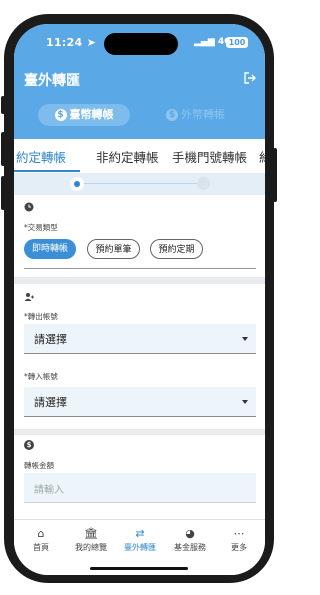 The width and height of the screenshot is (320, 595). Describe the element at coordinates (41, 227) in the screenshot. I see `transaction-type-label: *交易類型` at that location.